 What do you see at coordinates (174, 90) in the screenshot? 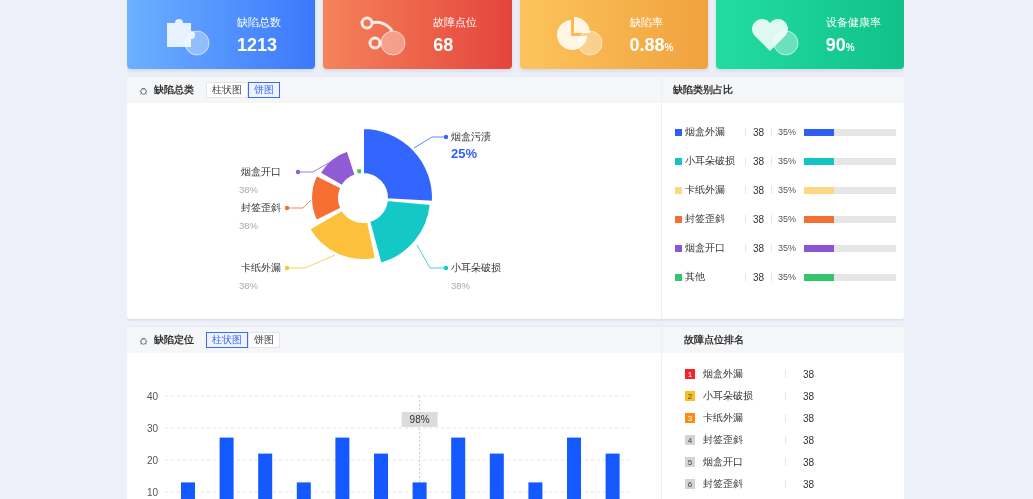
I see `panel-title: 缺陷总类` at bounding box center [174, 90].